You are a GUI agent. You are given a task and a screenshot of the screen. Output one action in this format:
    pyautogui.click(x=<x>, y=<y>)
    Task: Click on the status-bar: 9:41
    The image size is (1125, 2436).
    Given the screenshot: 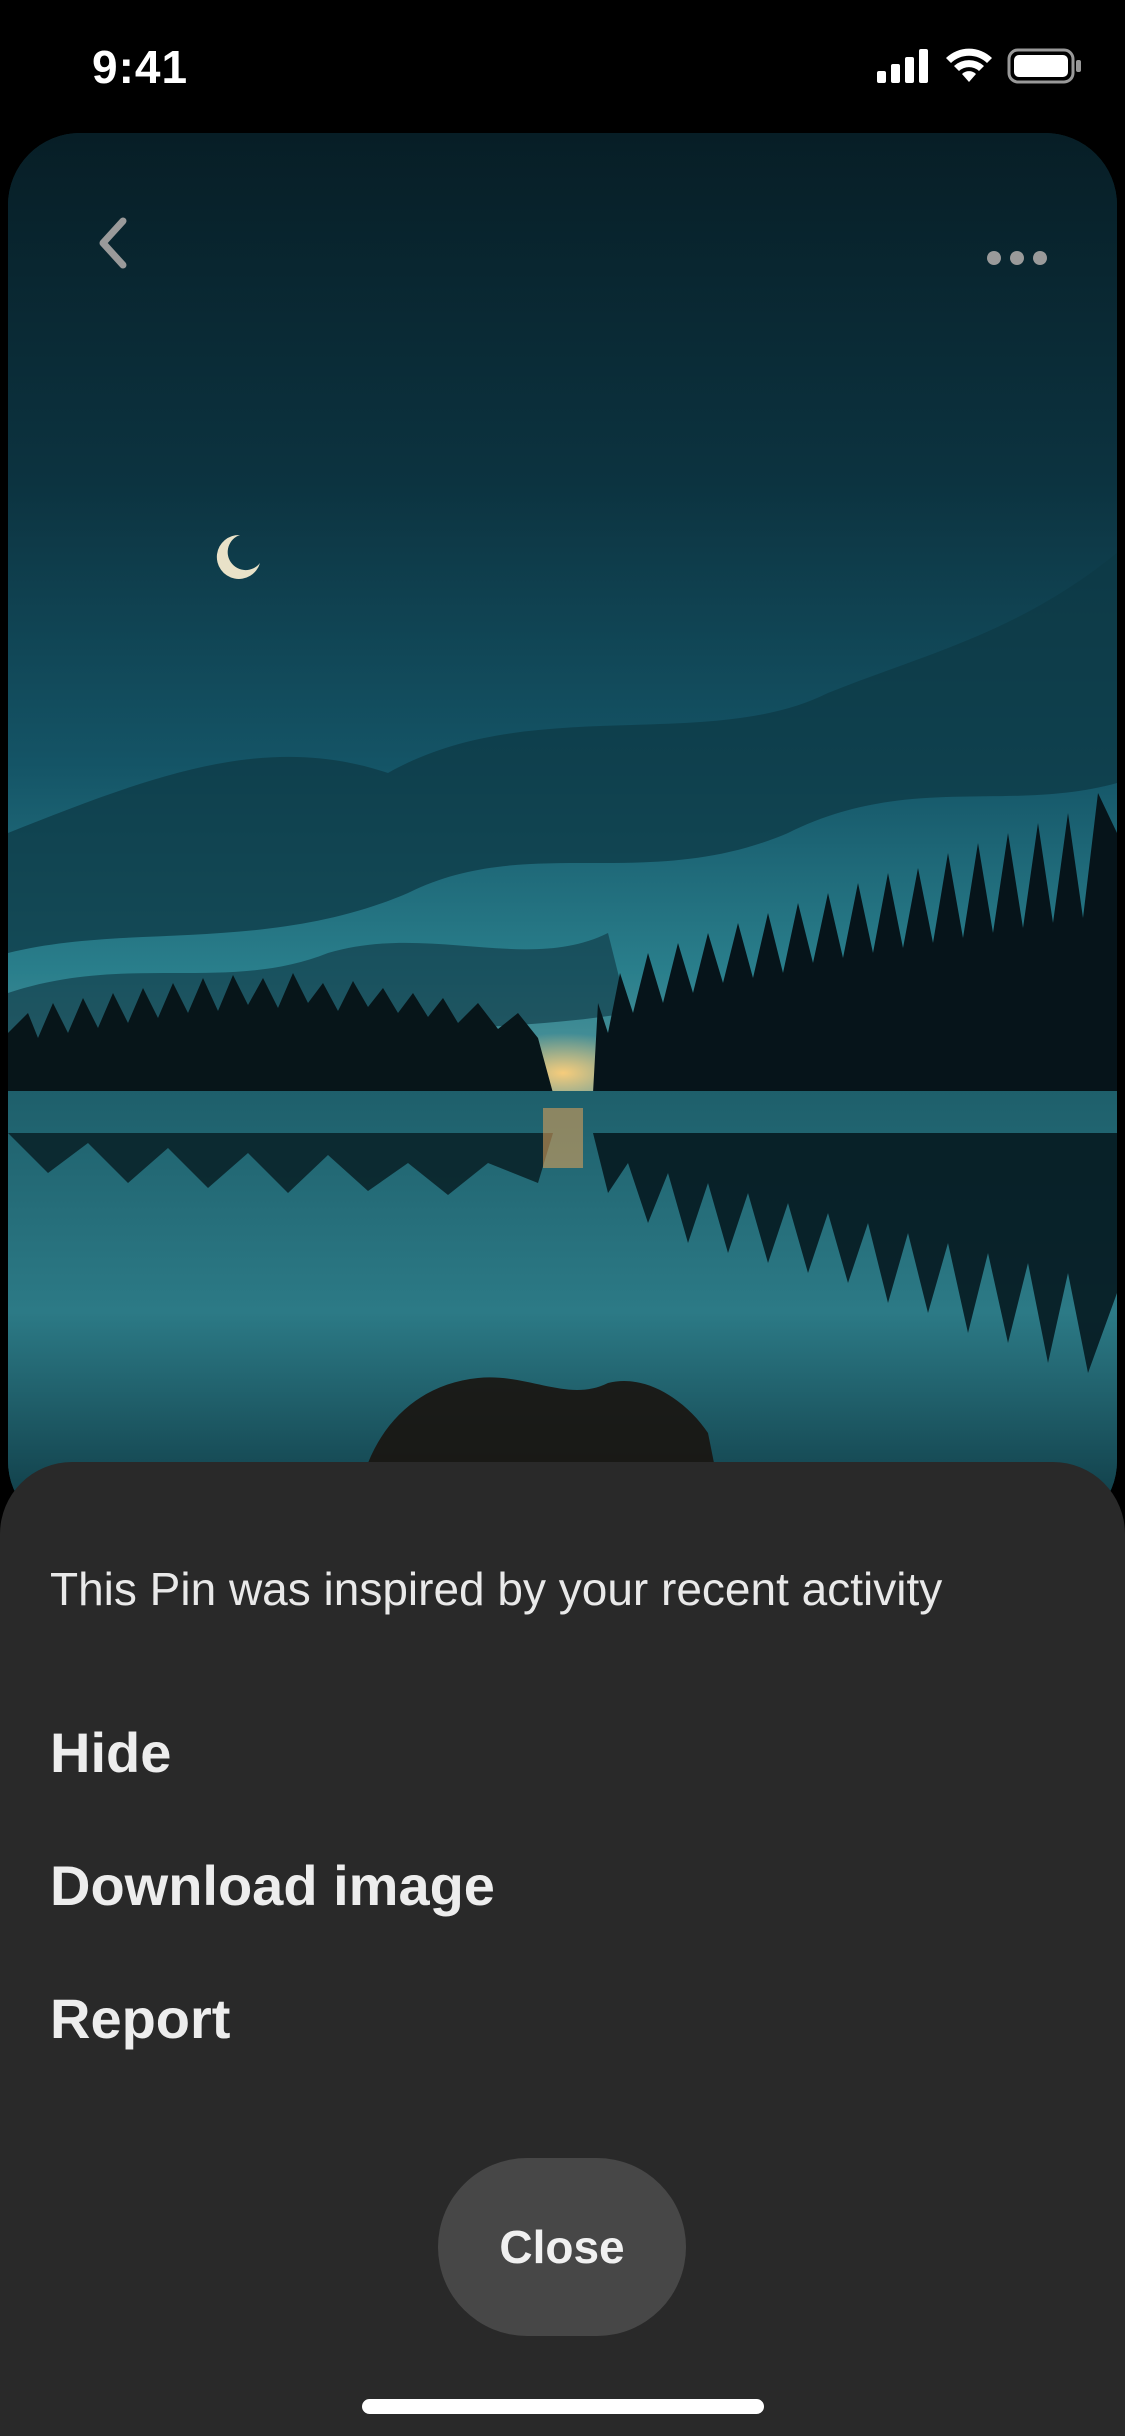 What is the action you would take?
    pyautogui.click(x=562, y=65)
    